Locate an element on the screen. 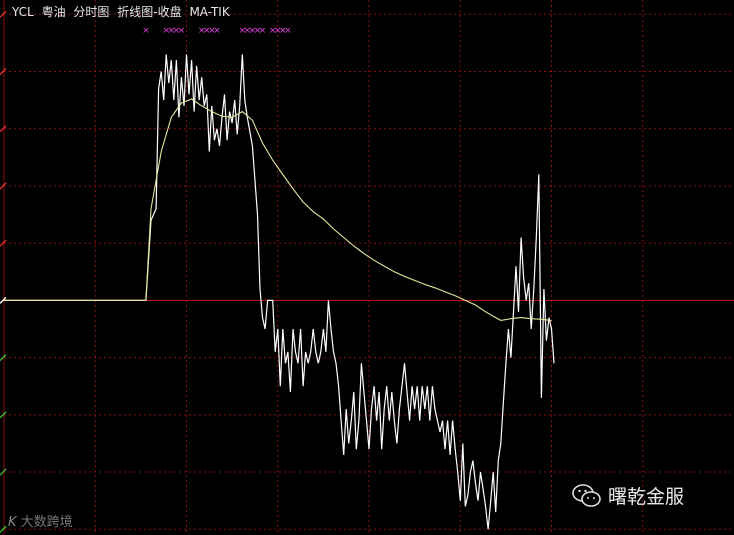 Image resolution: width=734 pixels, height=535 pixels. marker-13: × is located at coordinates (263, 31).